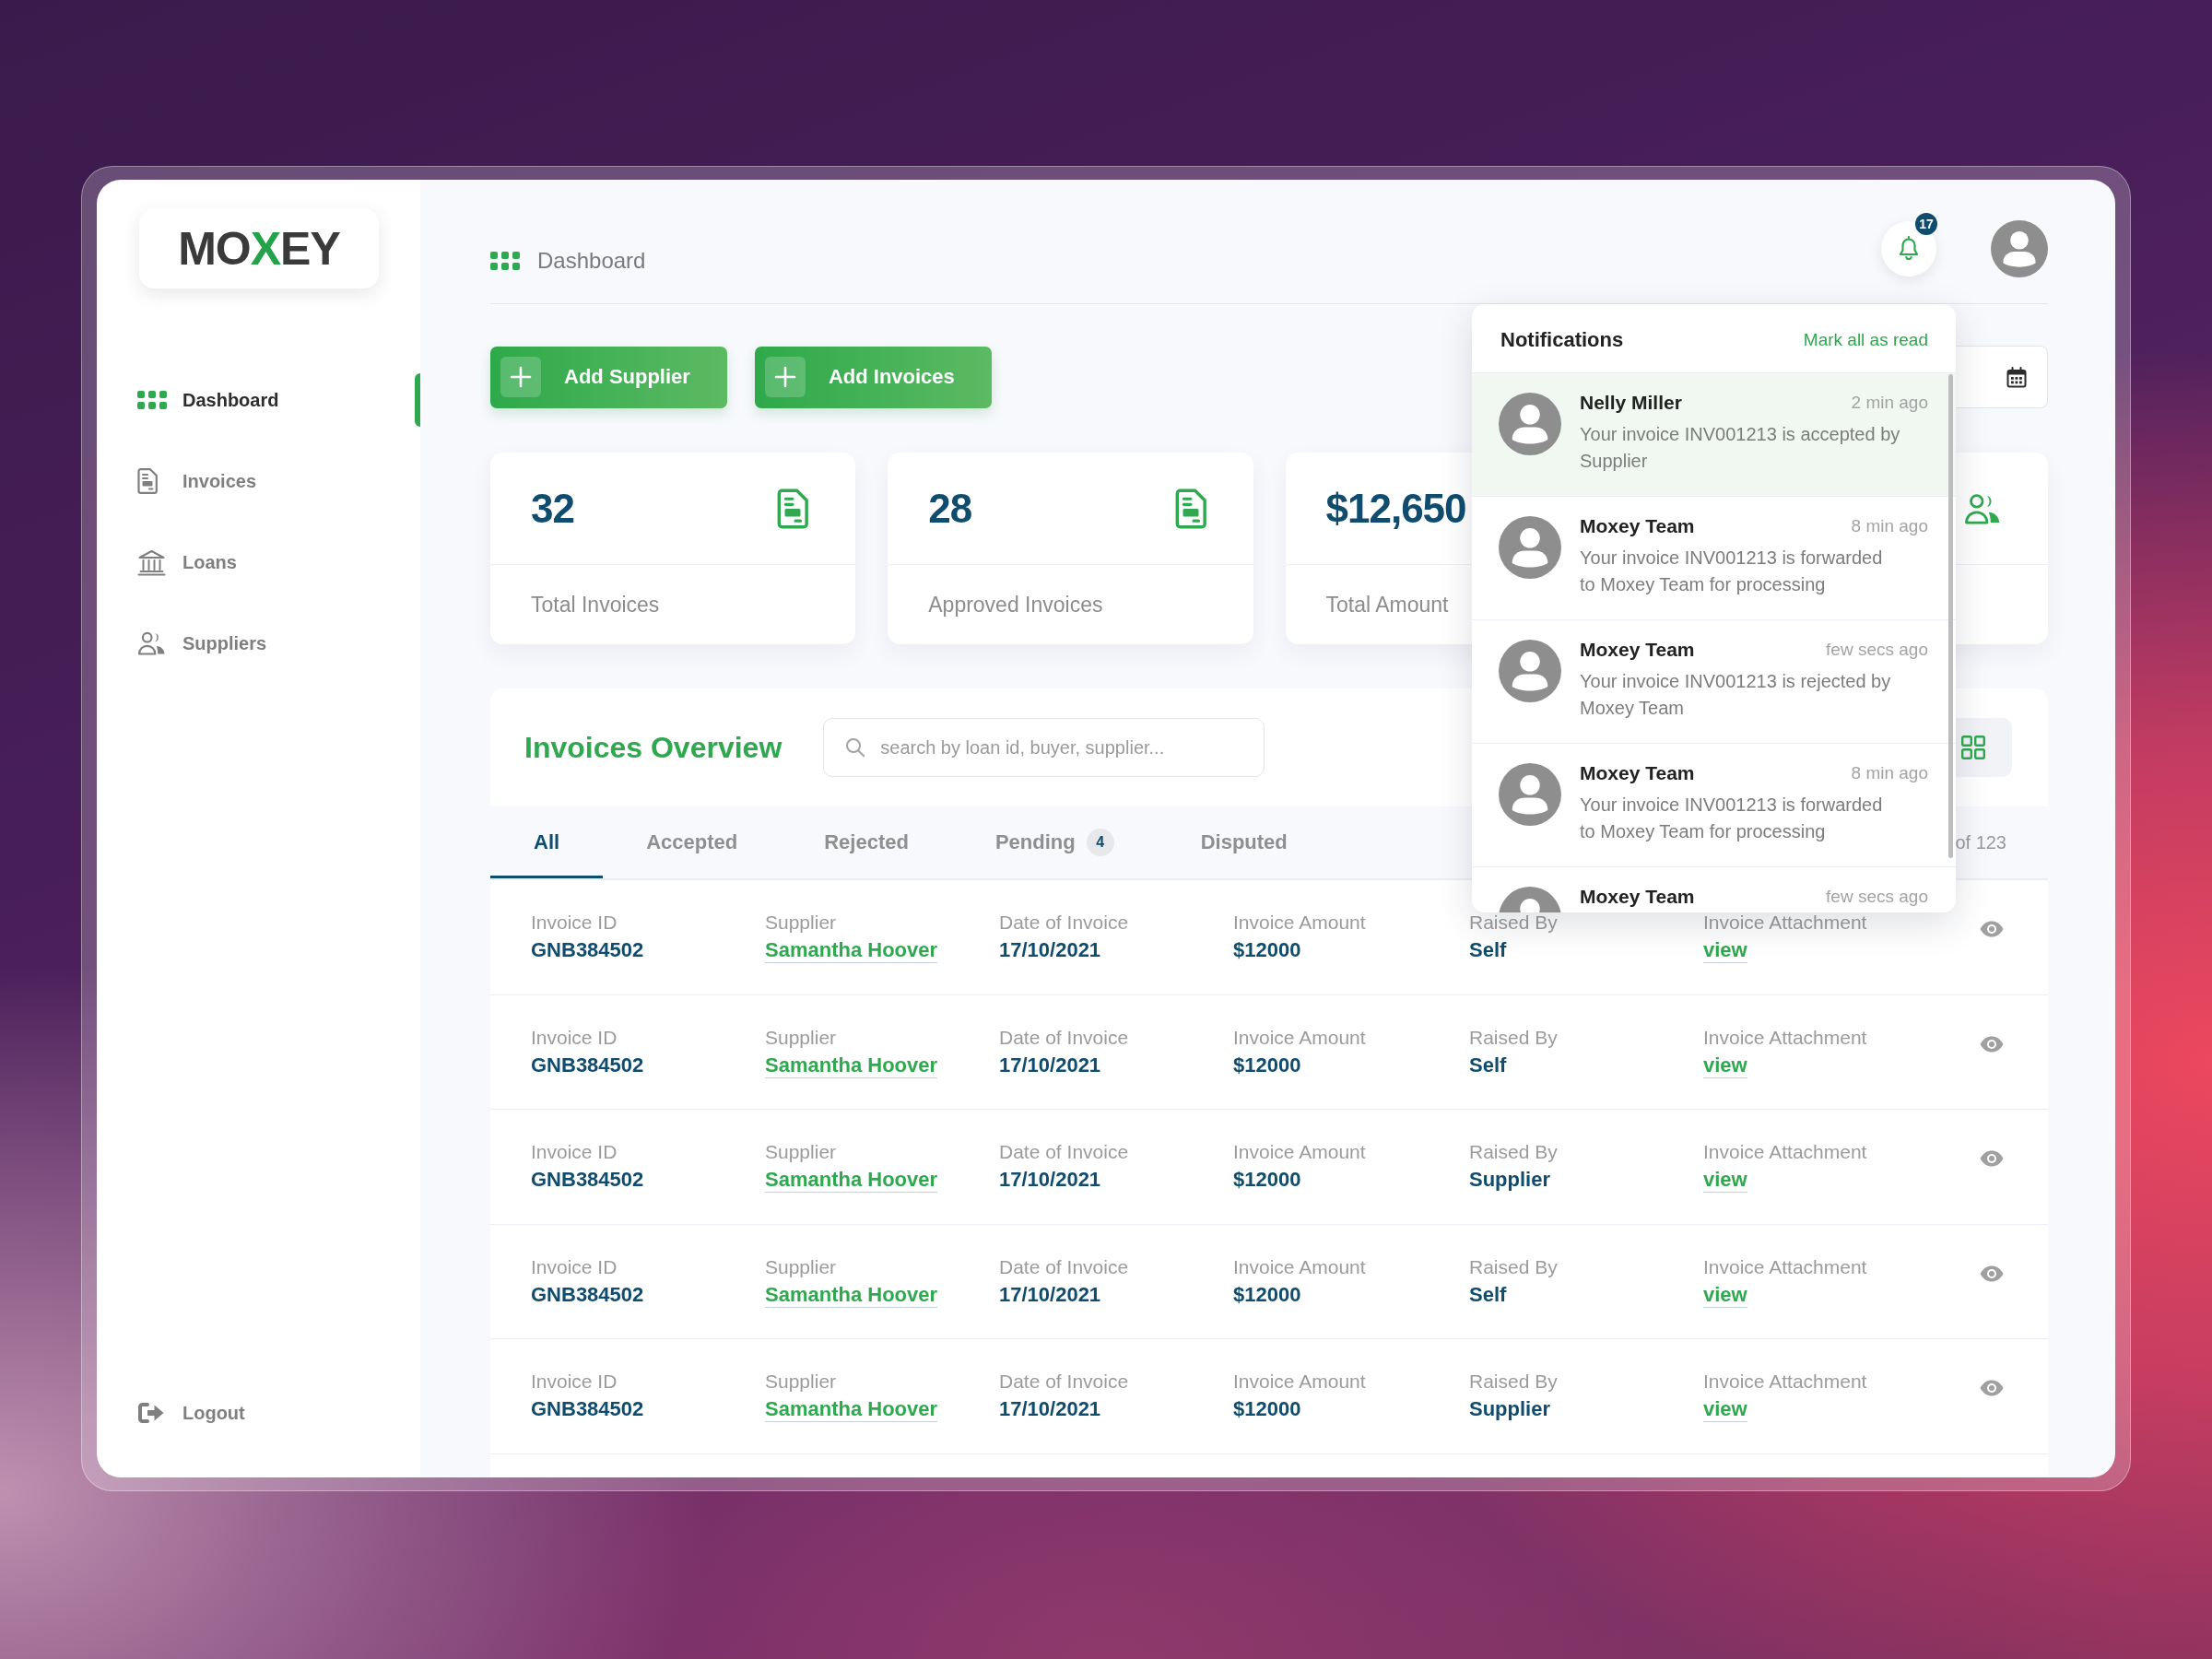 The image size is (2212, 1659). Describe the element at coordinates (855, 747) in the screenshot. I see `search-icon` at that location.